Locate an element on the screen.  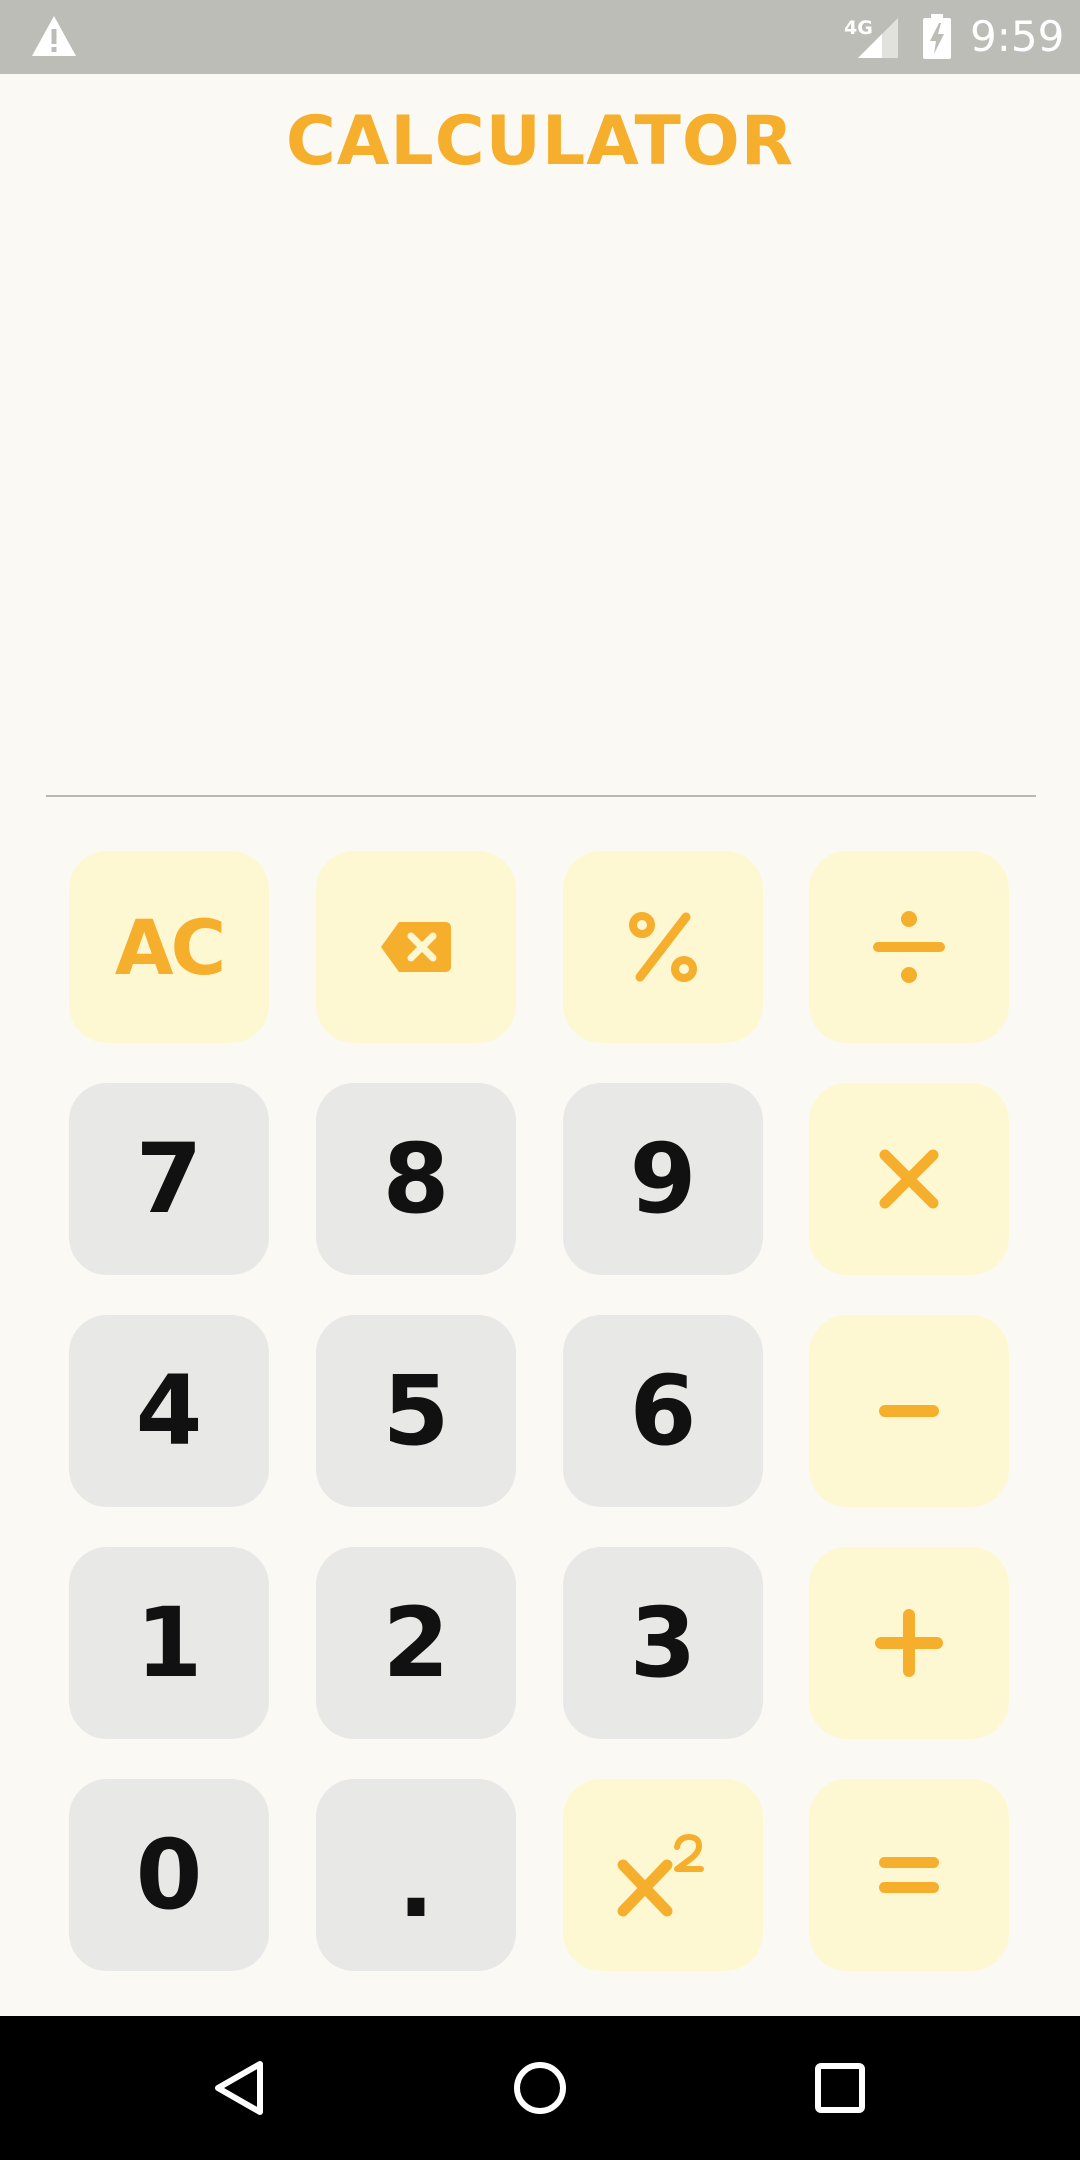
back-icon is located at coordinates (239, 2088).